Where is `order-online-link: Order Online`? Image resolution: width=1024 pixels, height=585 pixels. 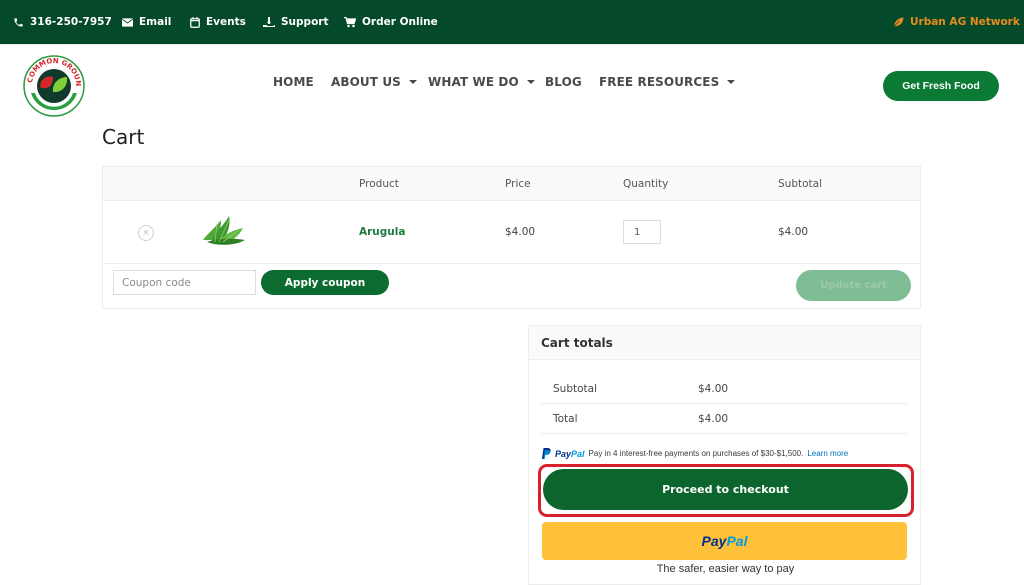 order-online-link: Order Online is located at coordinates (391, 22).